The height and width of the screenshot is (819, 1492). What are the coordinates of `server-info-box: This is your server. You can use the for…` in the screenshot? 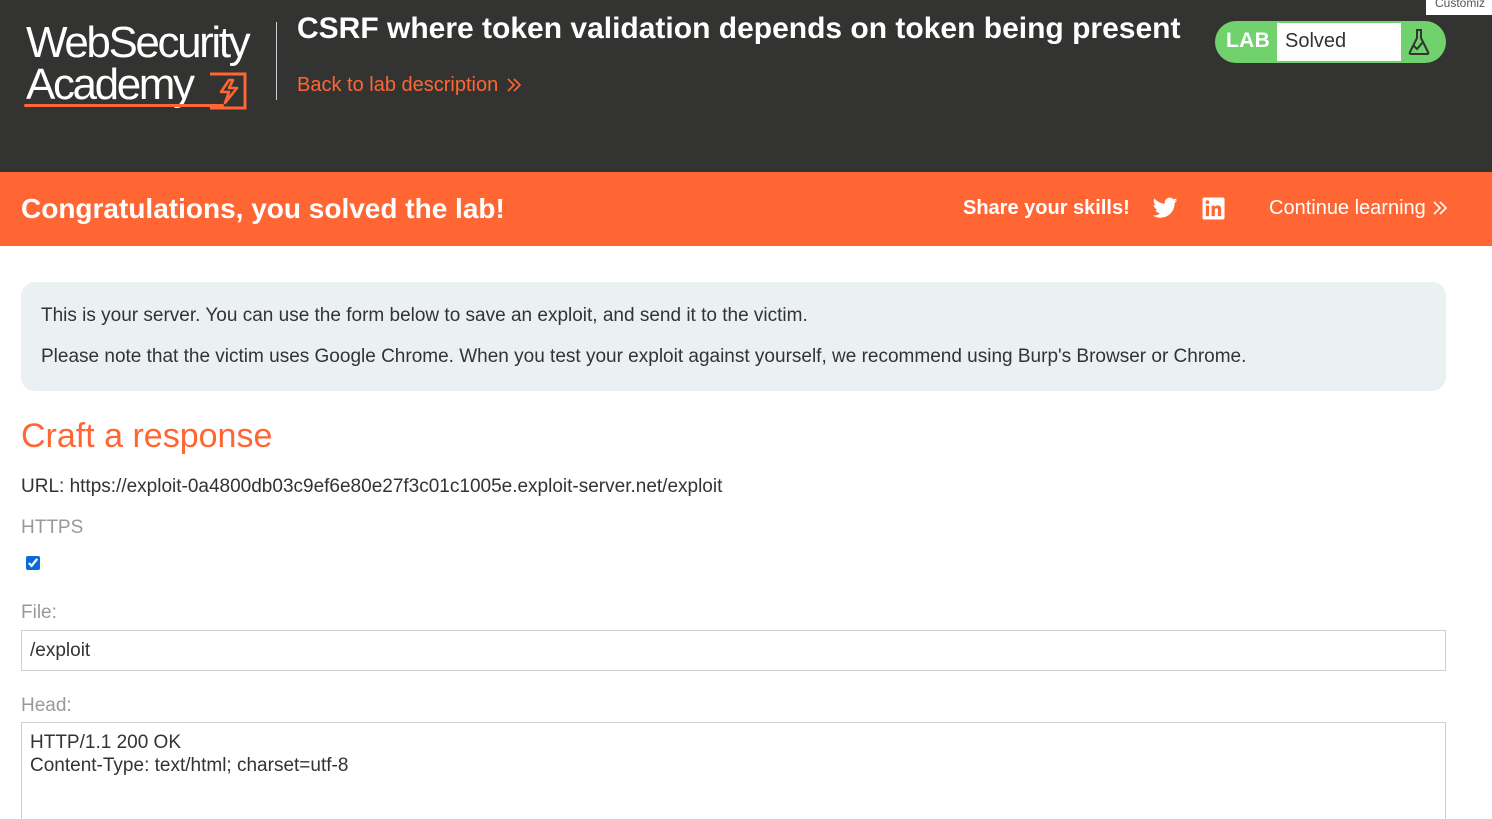 It's located at (733, 336).